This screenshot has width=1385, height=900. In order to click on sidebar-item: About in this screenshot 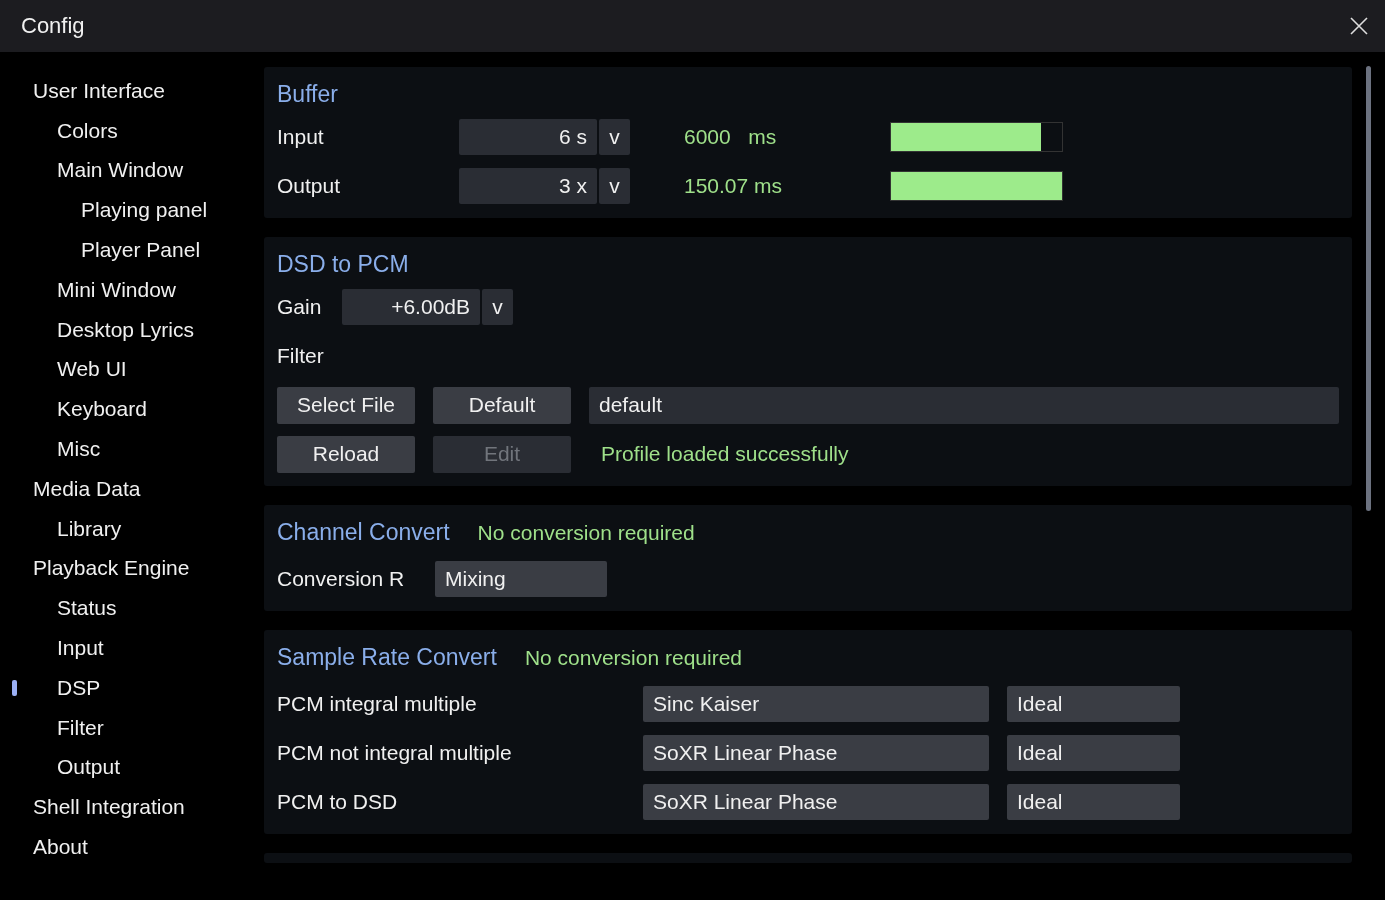, I will do `click(44, 847)`.